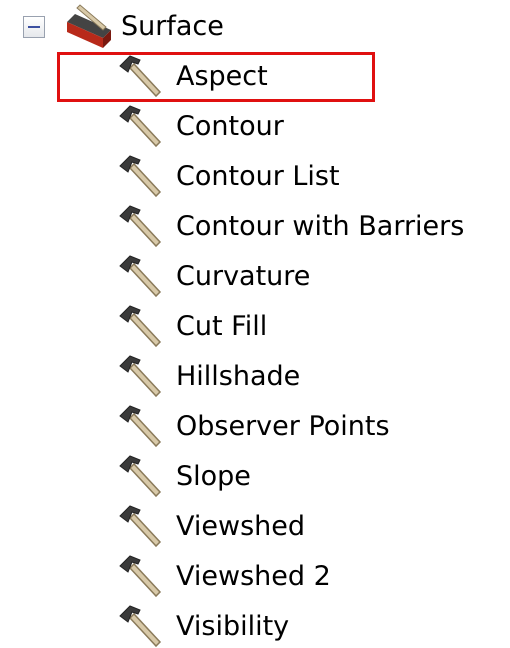  What do you see at coordinates (253, 577) in the screenshot?
I see `tree-item: Viewshed 2` at bounding box center [253, 577].